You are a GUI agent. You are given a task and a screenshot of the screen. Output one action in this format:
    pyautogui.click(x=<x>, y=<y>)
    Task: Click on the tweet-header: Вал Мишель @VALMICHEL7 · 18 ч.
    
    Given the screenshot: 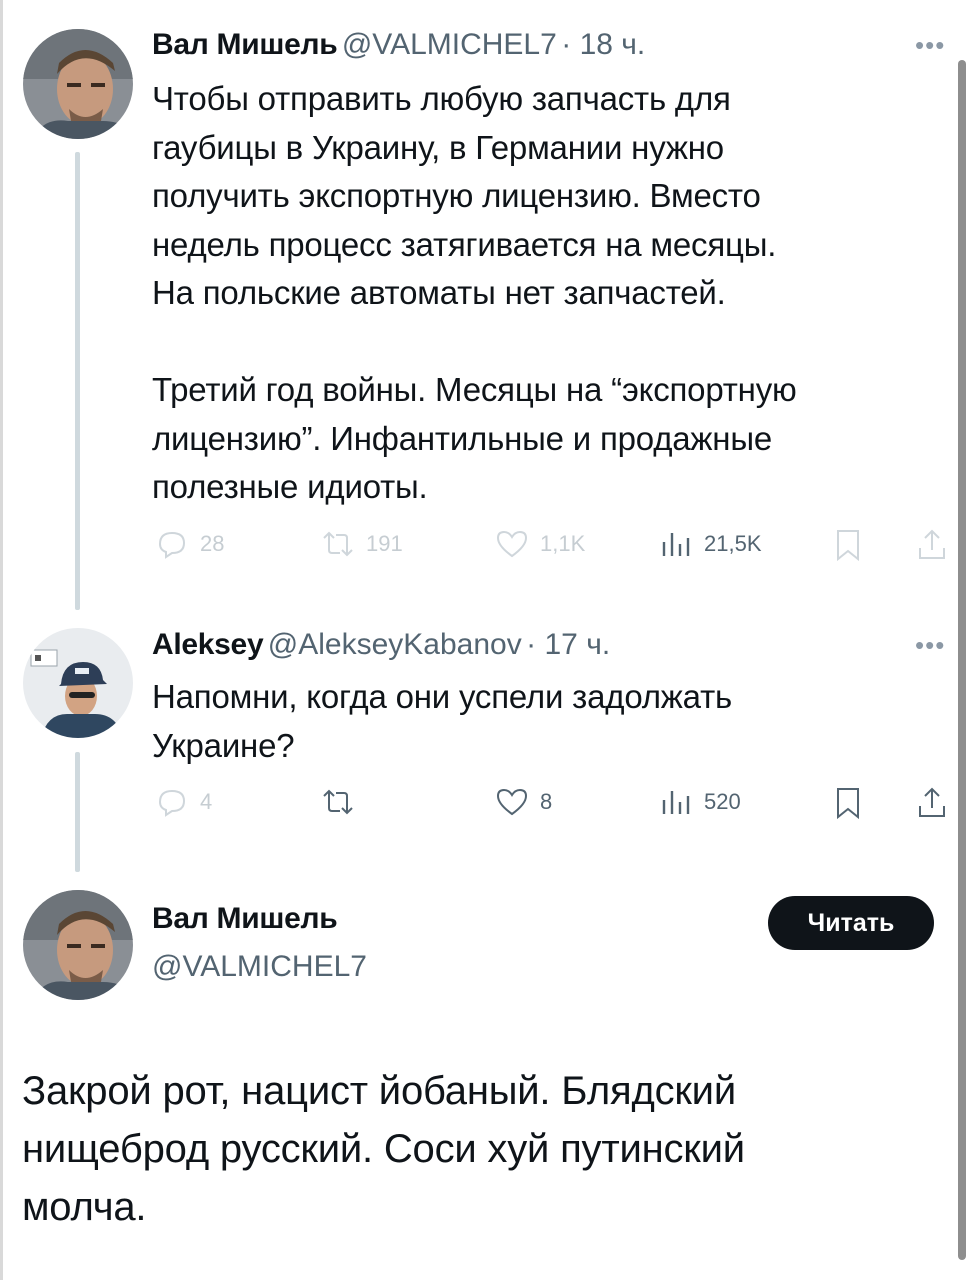 What is the action you would take?
    pyautogui.click(x=398, y=45)
    